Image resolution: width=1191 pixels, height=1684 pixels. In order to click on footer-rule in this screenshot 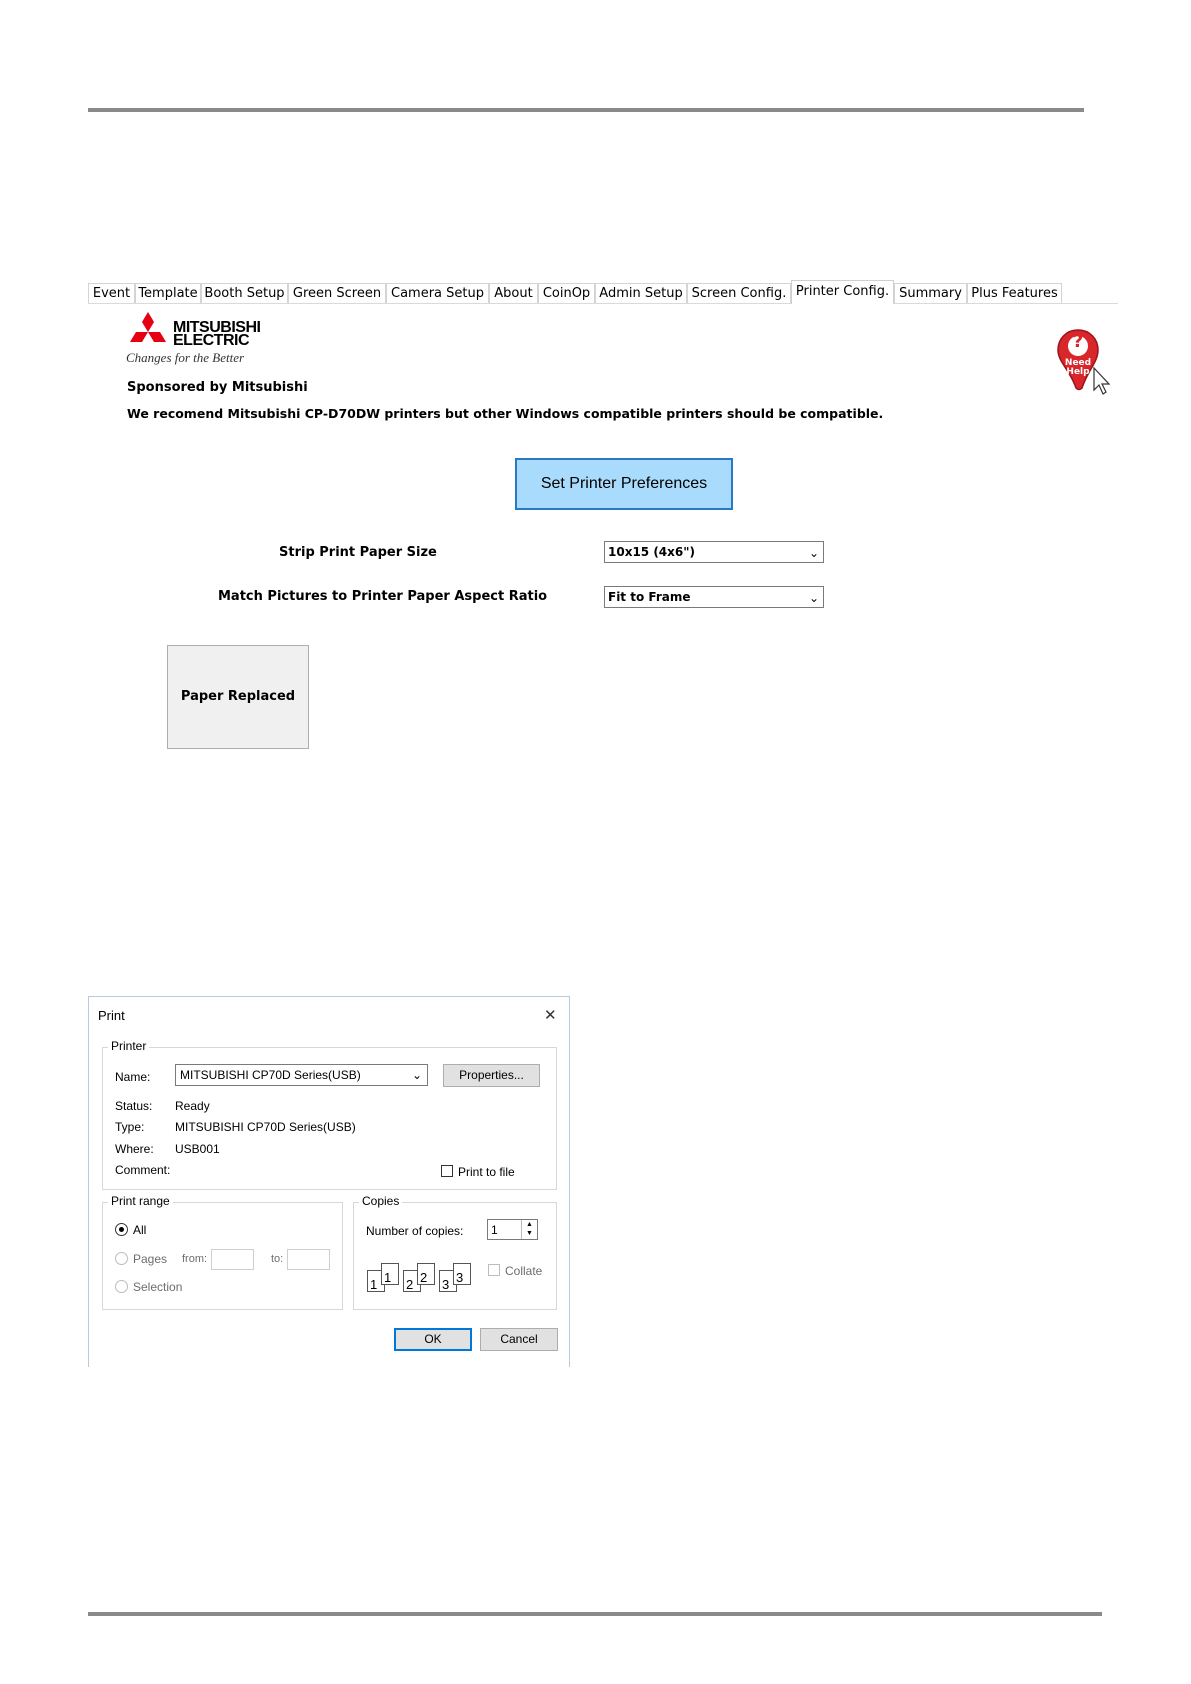, I will do `click(595, 1614)`.